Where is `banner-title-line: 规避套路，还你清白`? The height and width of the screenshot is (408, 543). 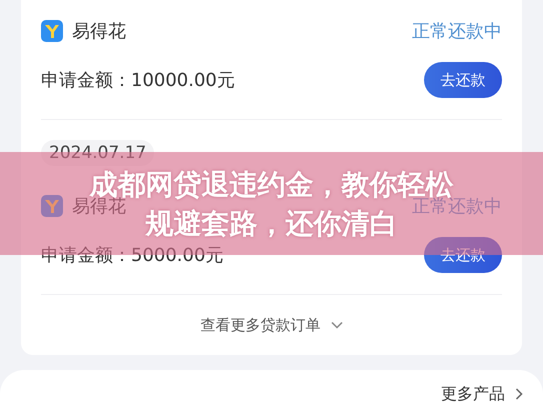
banner-title-line: 规避套路，还你清白 is located at coordinates (272, 224).